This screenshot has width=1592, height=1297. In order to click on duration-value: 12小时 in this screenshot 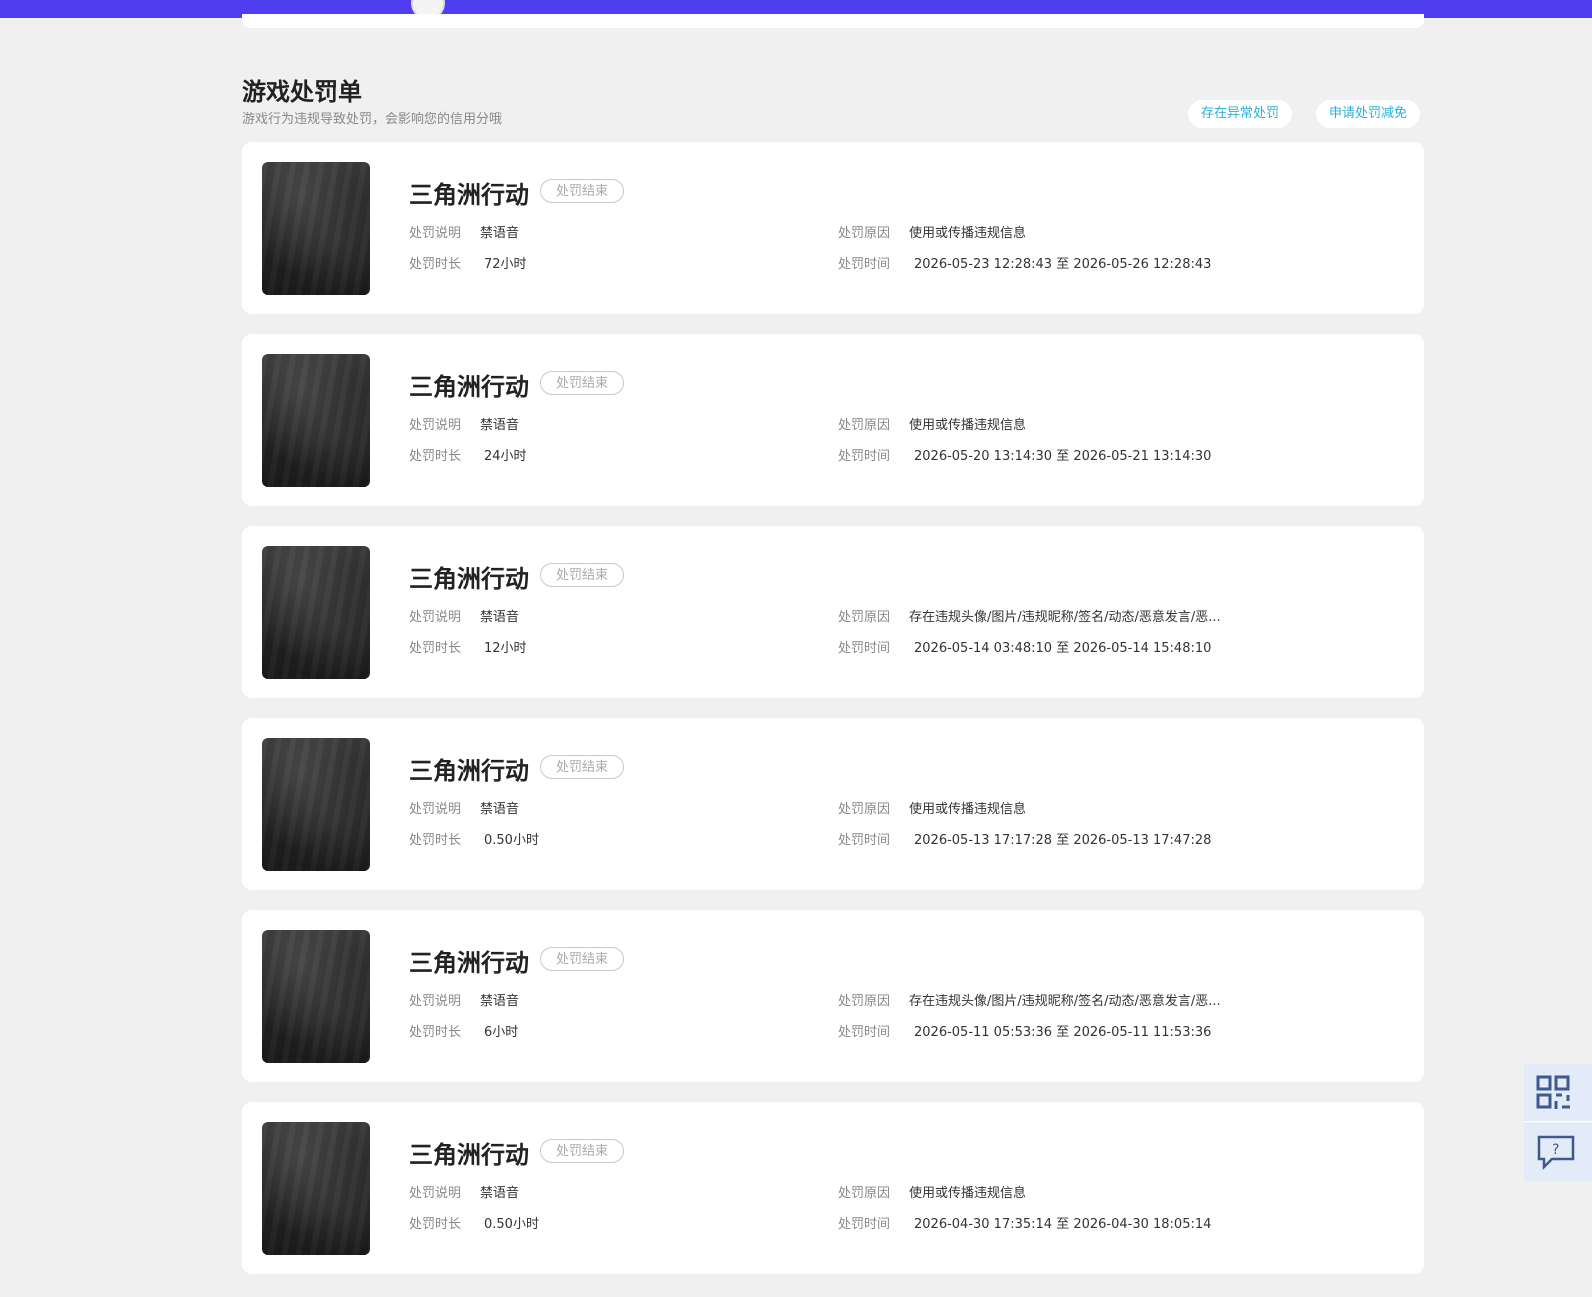, I will do `click(505, 648)`.